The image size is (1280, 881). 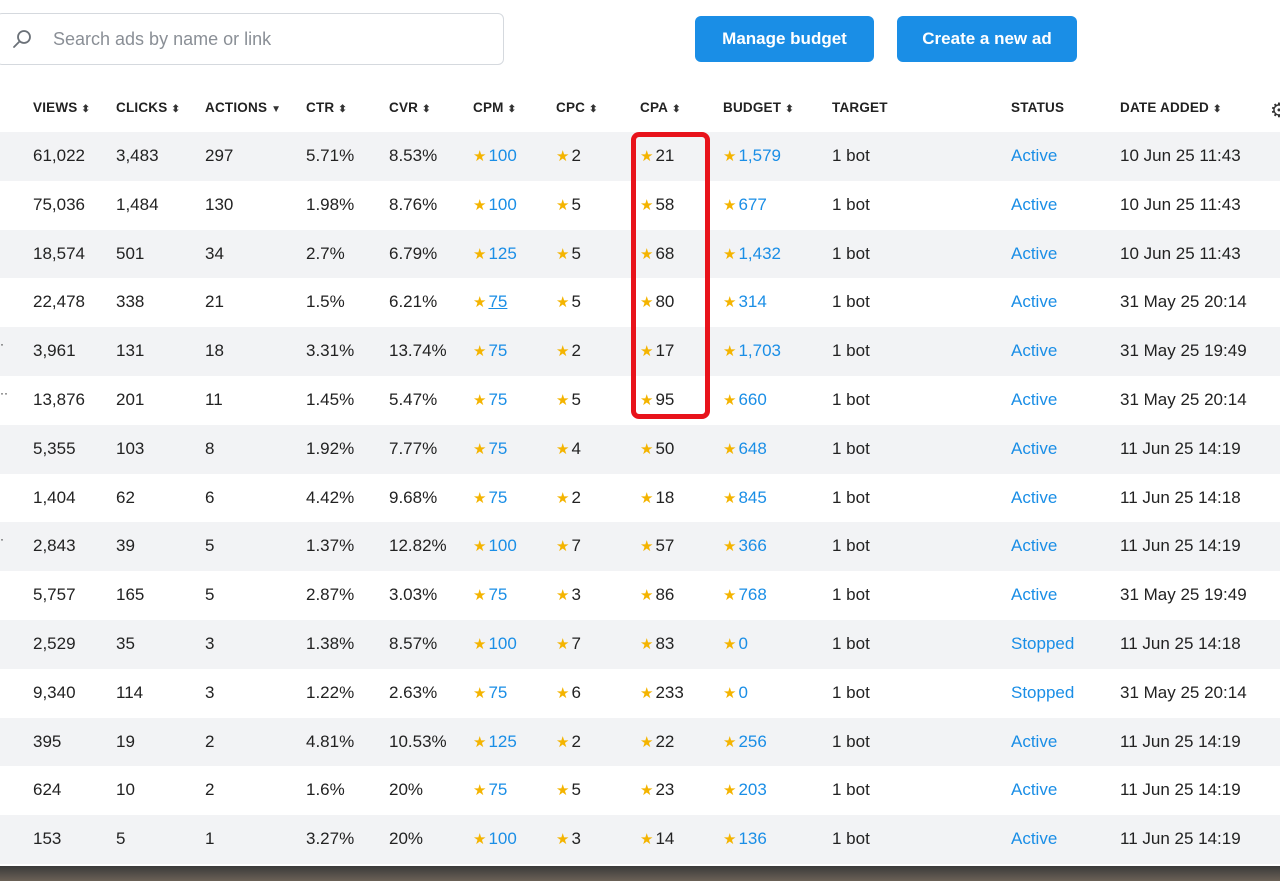 What do you see at coordinates (752, 254) in the screenshot?
I see `cell-budget: ★ 1,432` at bounding box center [752, 254].